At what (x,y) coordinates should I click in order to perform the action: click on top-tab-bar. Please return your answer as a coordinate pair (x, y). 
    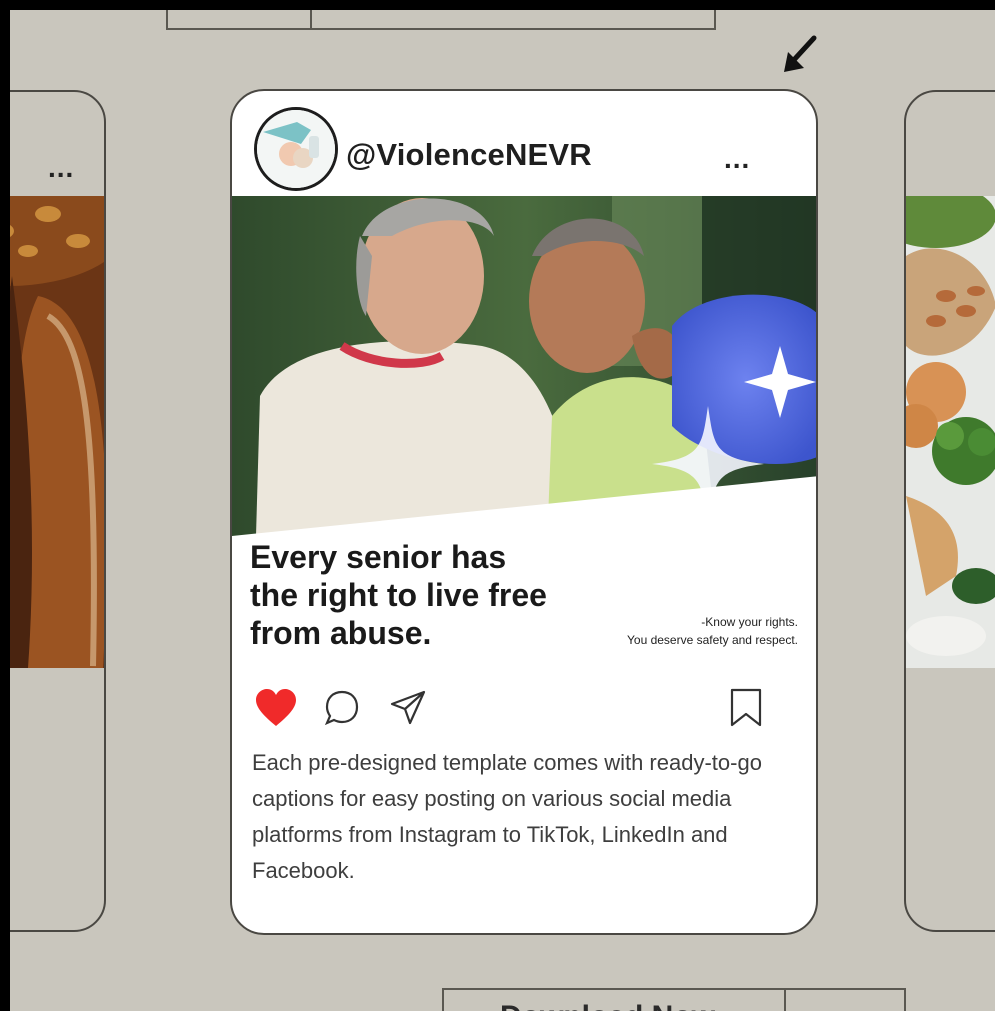
    Looking at the image, I should click on (441, 20).